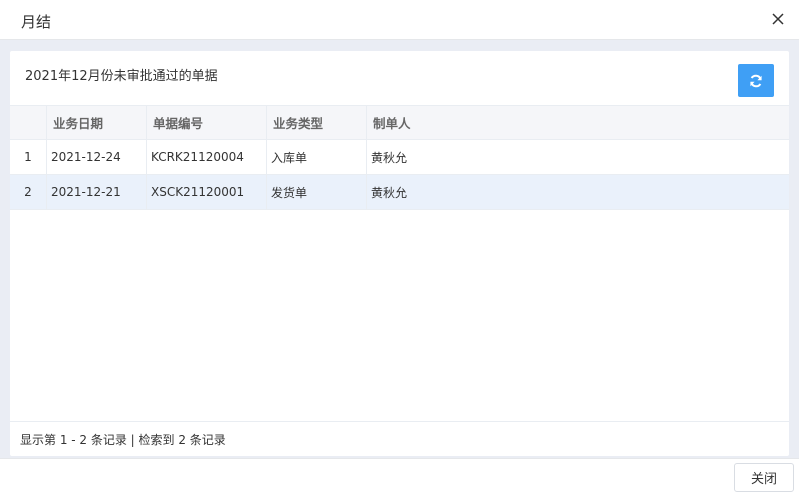  I want to click on table-header-row: 业务日期 单据编号 业务类型 制单人, so click(399, 122).